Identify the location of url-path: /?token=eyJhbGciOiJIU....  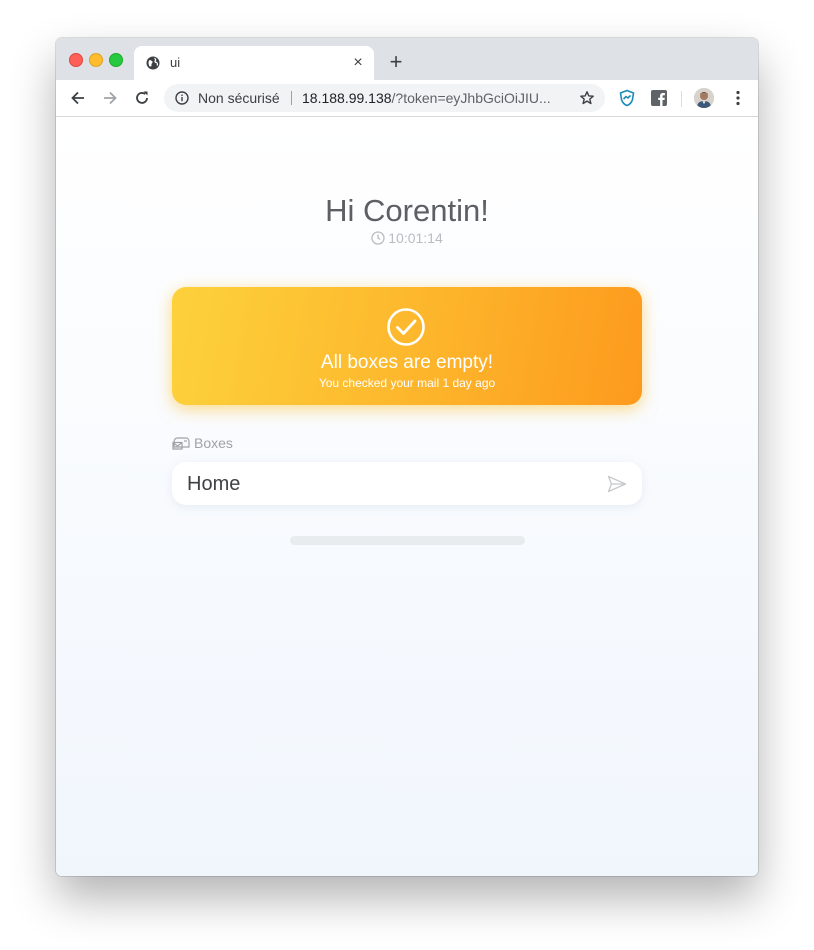
(471, 98).